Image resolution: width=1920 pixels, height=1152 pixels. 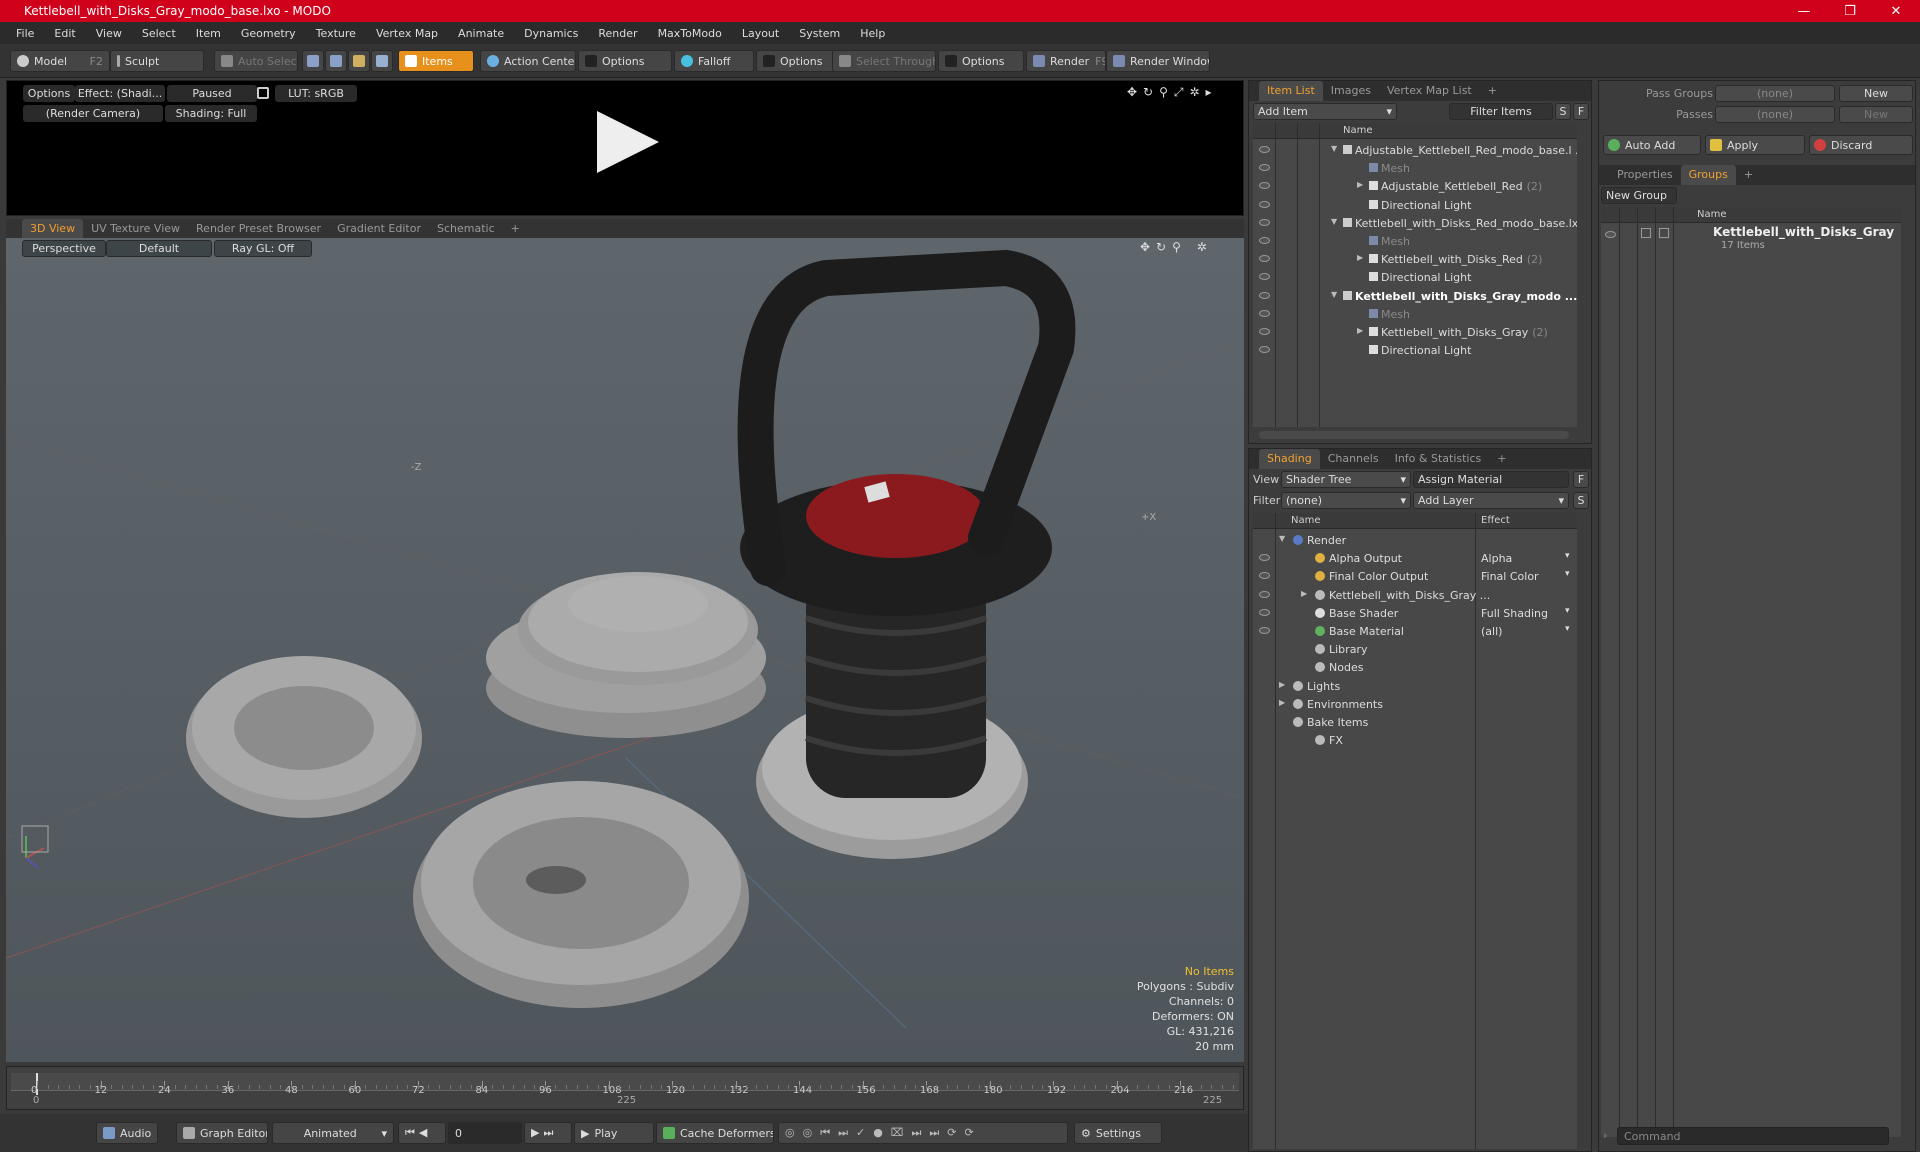 I want to click on item-list-scrollbar, so click(x=1414, y=435).